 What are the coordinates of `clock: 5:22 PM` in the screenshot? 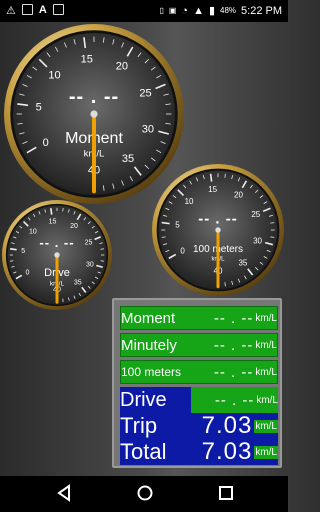 It's located at (261, 10).